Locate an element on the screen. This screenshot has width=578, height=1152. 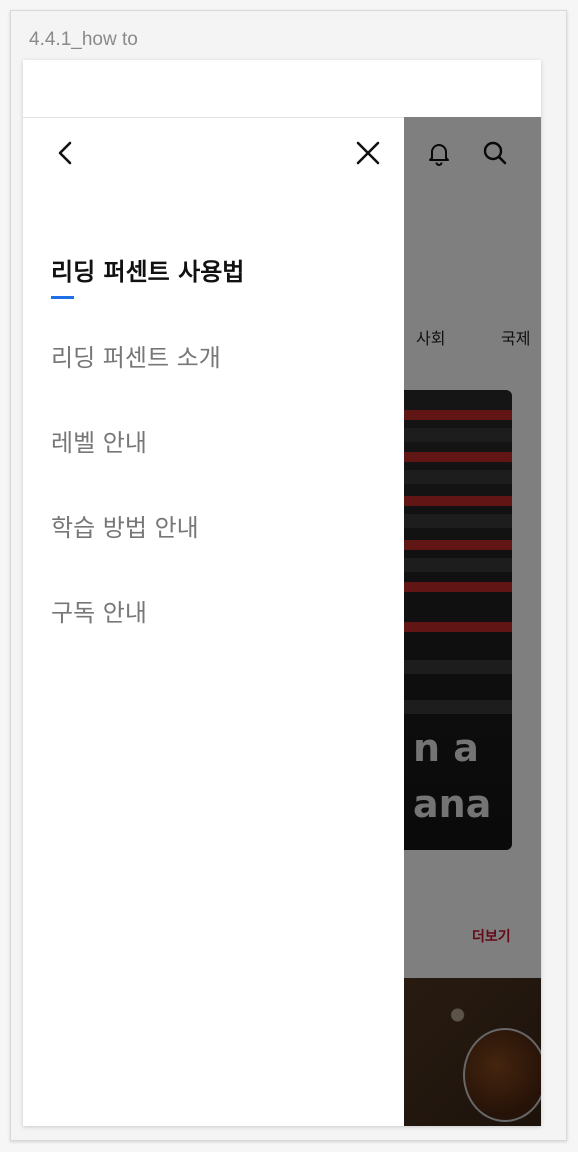
close-icon is located at coordinates (368, 153).